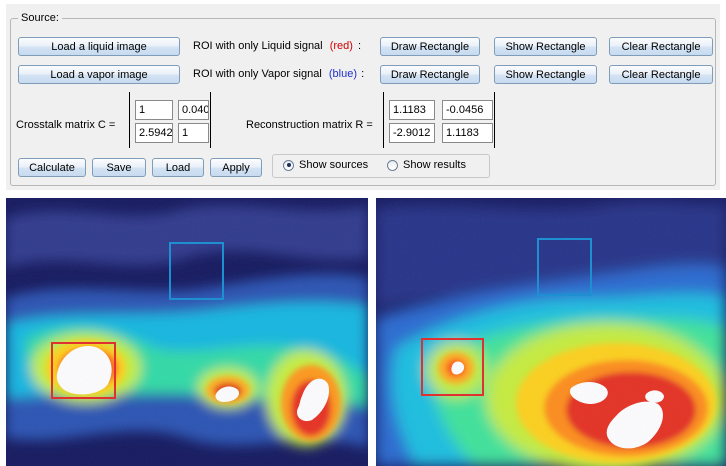 The image size is (726, 466). I want to click on crosstalk-c11-field: 1, so click(154, 110).